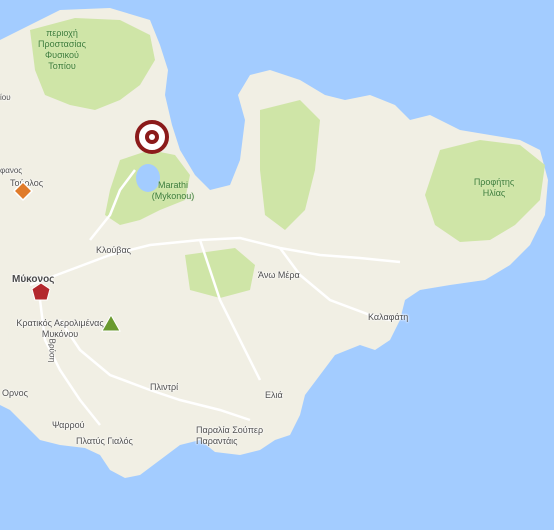  Describe the element at coordinates (5, 97) in the screenshot. I see `ios-label: ίου` at that location.